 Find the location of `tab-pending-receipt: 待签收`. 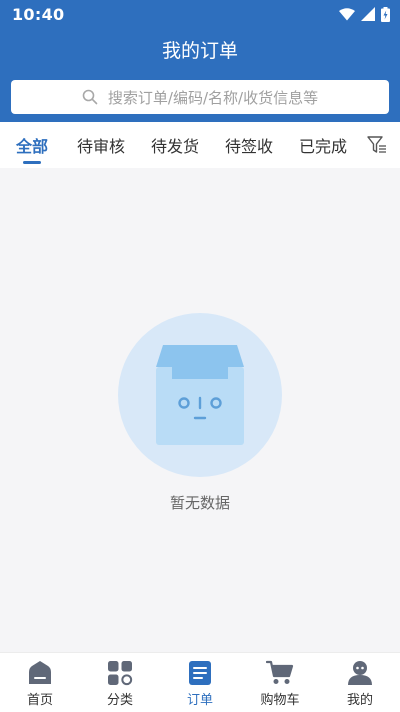

tab-pending-receipt: 待签收 is located at coordinates (249, 145).